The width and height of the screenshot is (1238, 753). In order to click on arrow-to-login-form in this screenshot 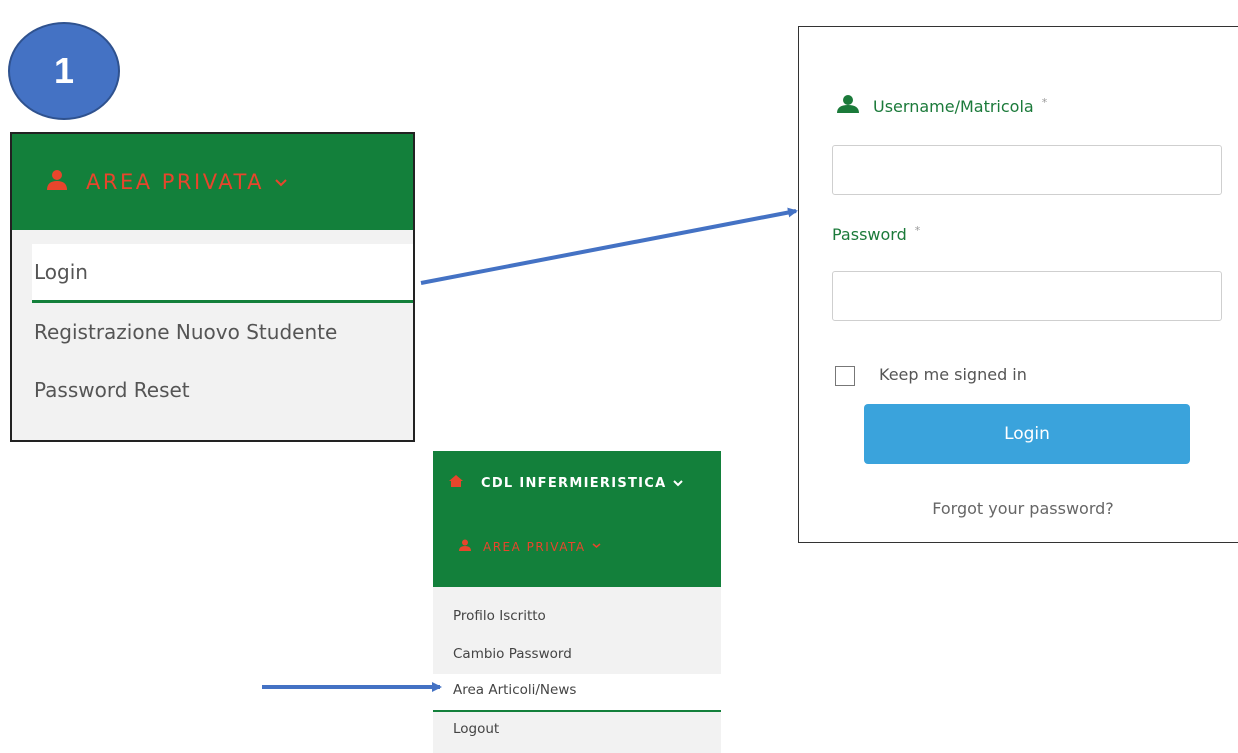, I will do `click(609, 246)`.